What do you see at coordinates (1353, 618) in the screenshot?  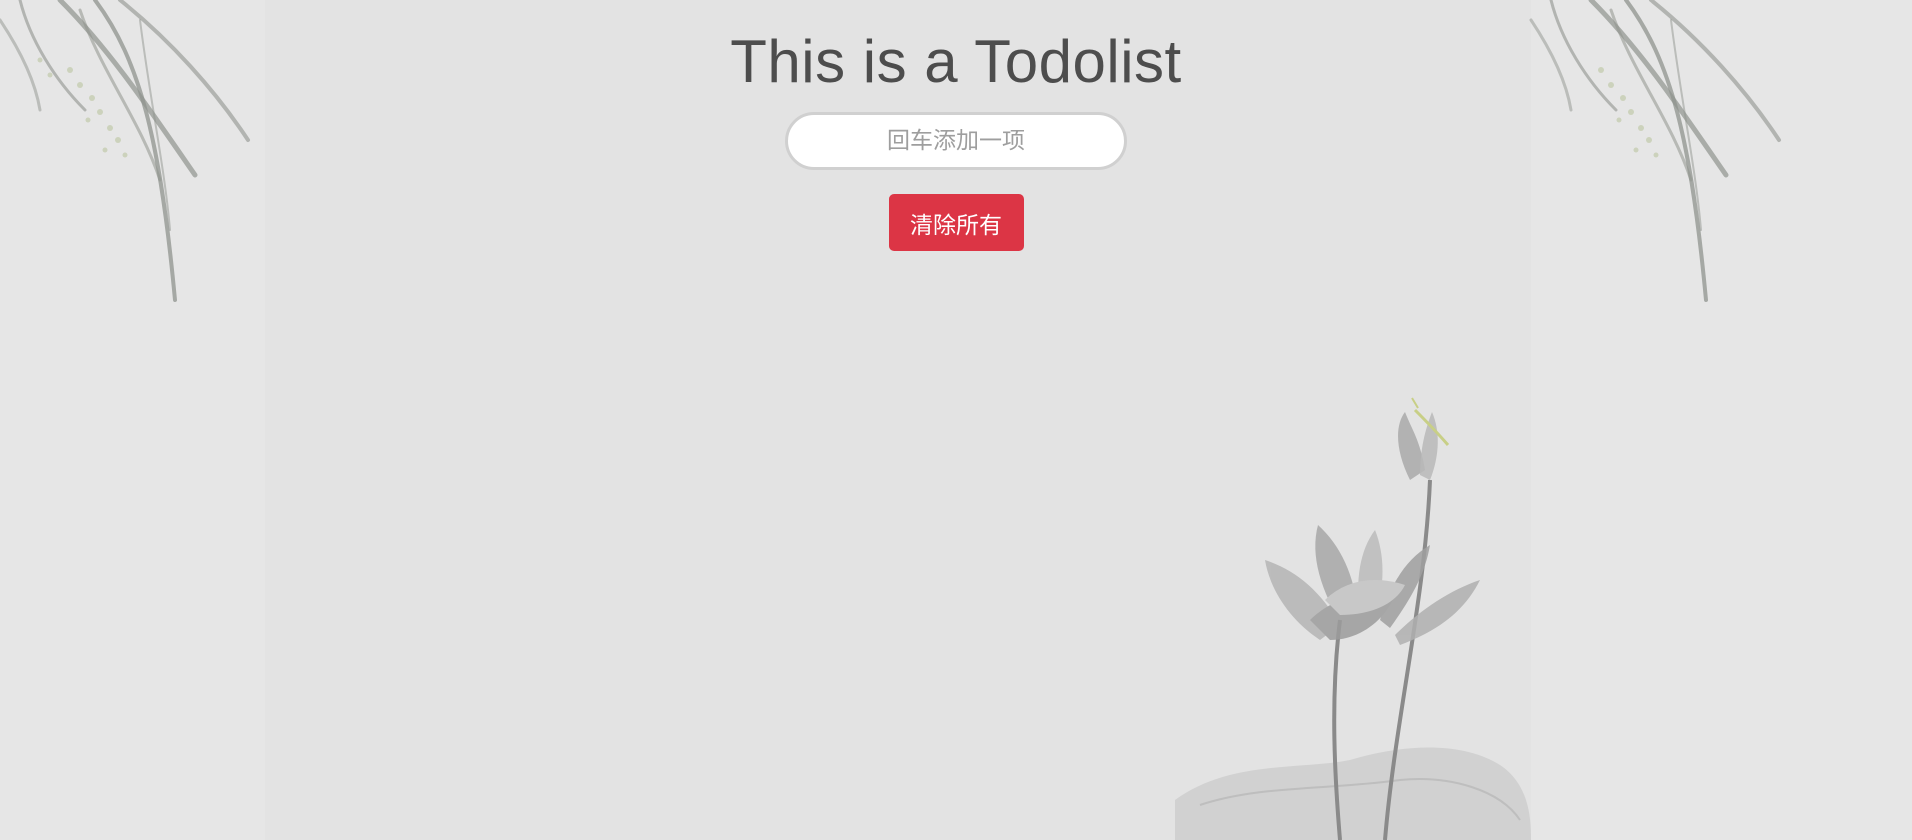 I see `lotus-painting-art` at bounding box center [1353, 618].